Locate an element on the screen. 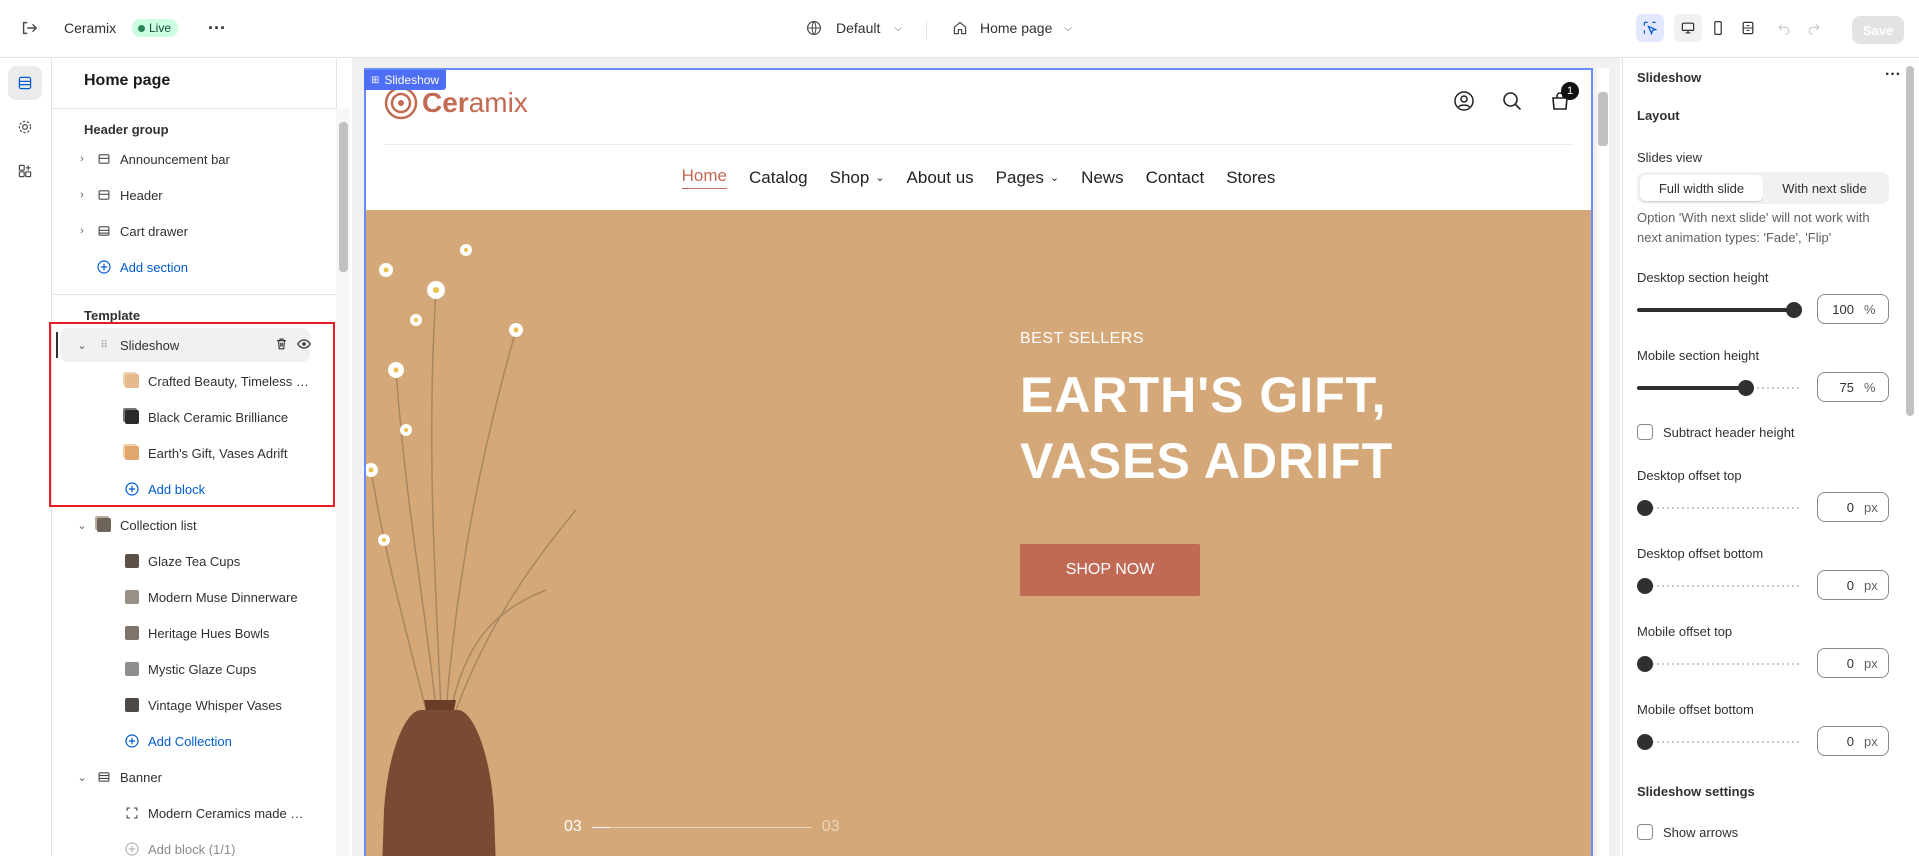 The height and width of the screenshot is (856, 1919). input-unit: px is located at coordinates (1871, 663).